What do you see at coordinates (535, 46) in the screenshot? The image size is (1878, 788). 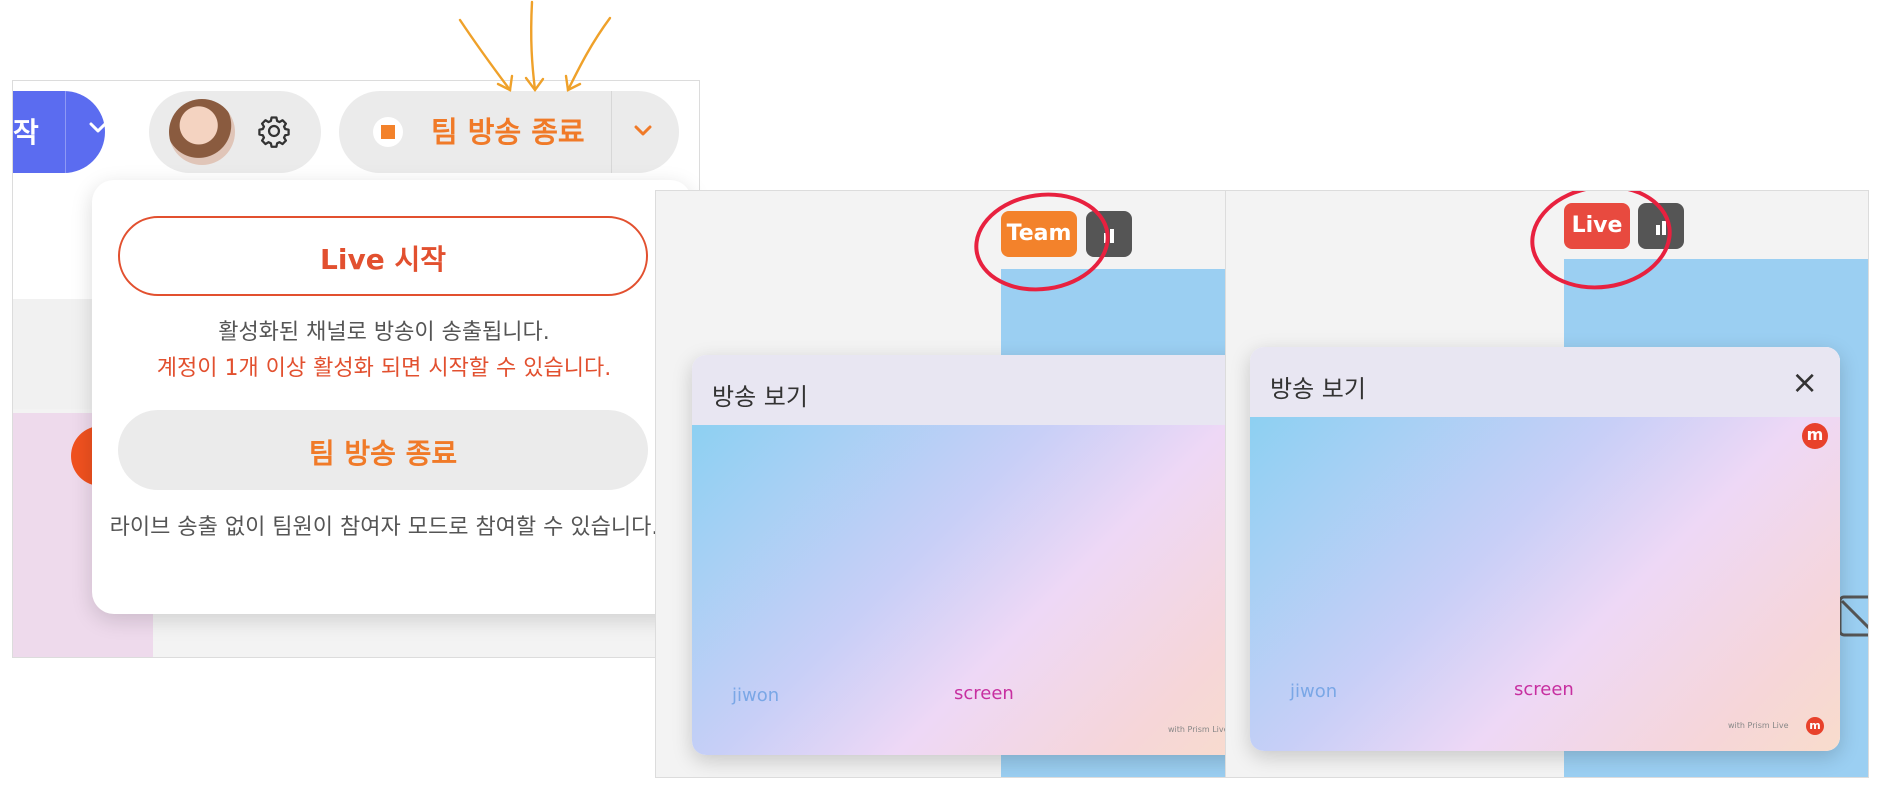 I see `arrows-annotation-icon` at bounding box center [535, 46].